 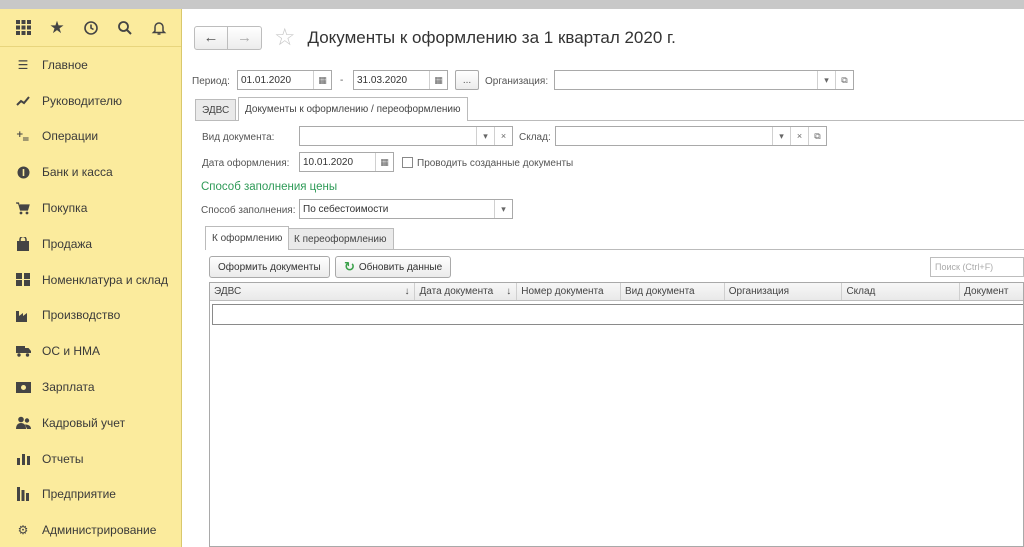 I want to click on doc-type-label: Вид документа:, so click(x=238, y=137).